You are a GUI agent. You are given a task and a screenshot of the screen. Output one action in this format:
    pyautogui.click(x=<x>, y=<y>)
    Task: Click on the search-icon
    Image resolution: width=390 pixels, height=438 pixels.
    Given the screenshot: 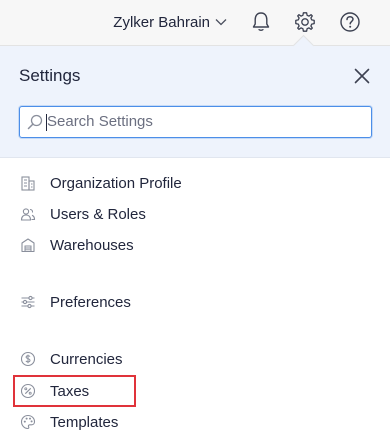 What is the action you would take?
    pyautogui.click(x=35, y=122)
    